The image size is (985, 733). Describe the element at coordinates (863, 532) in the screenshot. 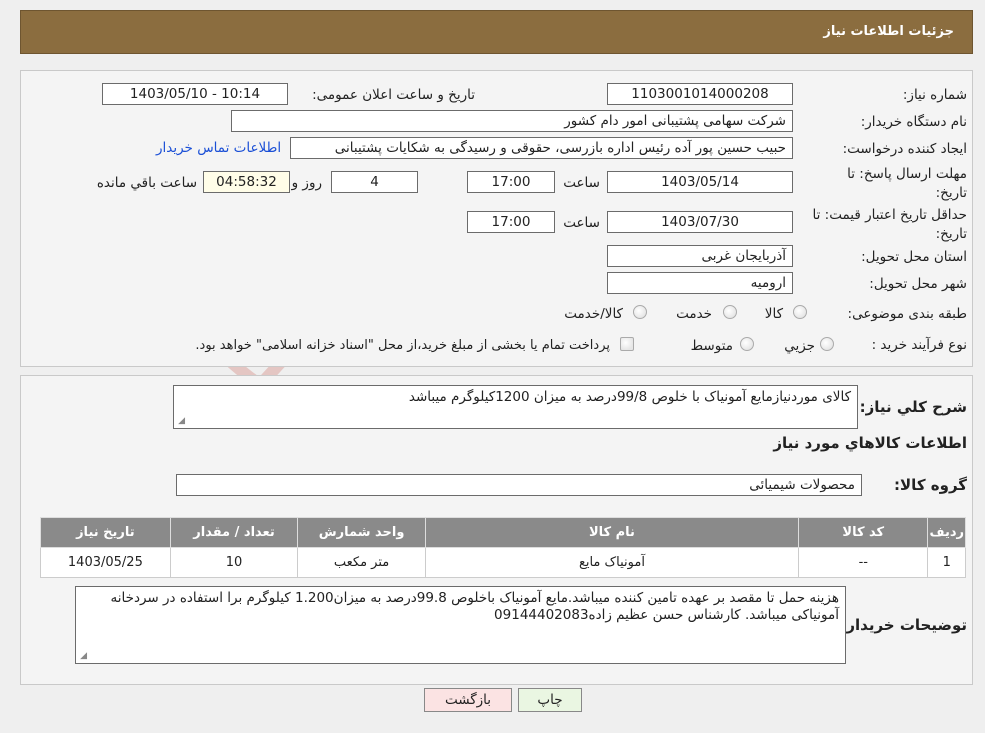

I see `col-code: کد کالا` at that location.